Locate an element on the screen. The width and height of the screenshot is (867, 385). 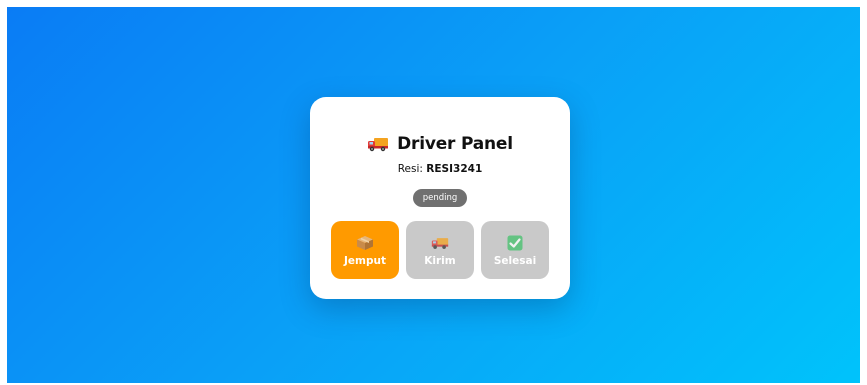
kirim-button: Kirim is located at coordinates (440, 250).